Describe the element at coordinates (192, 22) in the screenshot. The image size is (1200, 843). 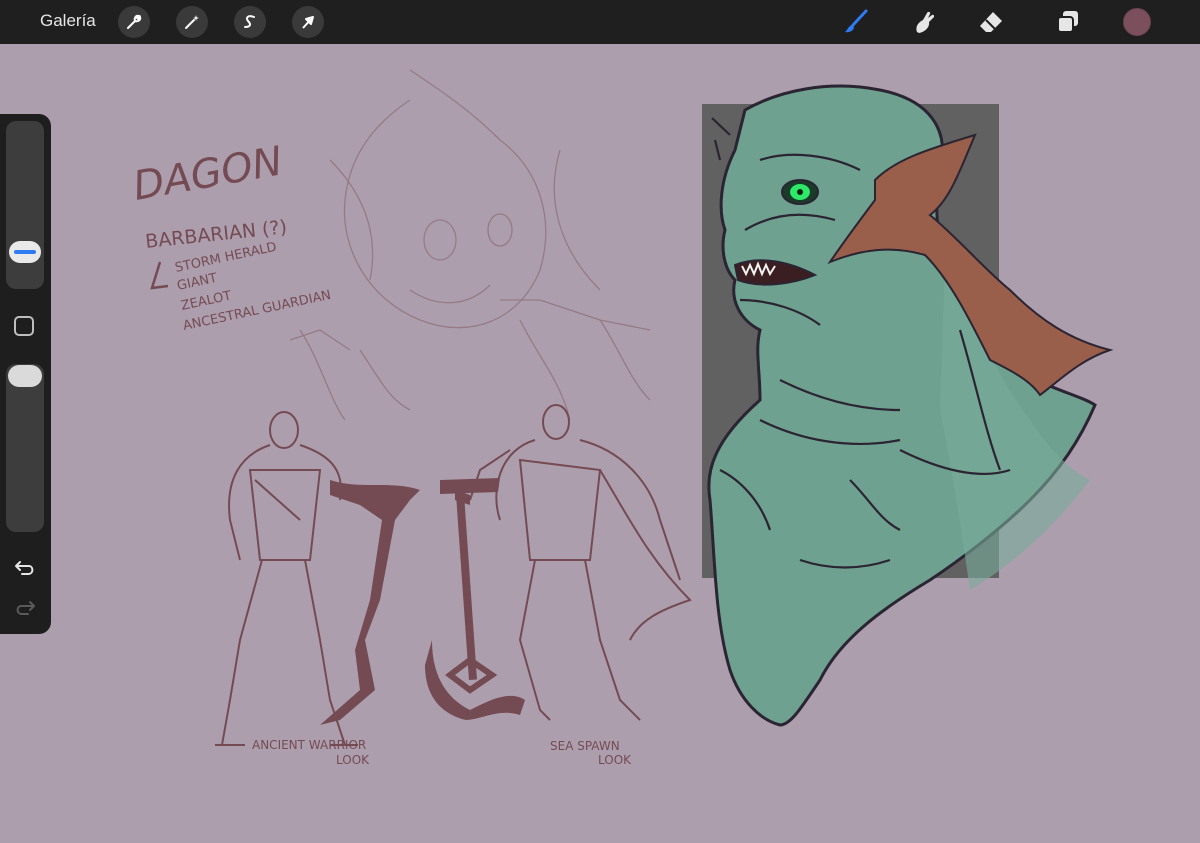
I see `magic-wand-icon` at that location.